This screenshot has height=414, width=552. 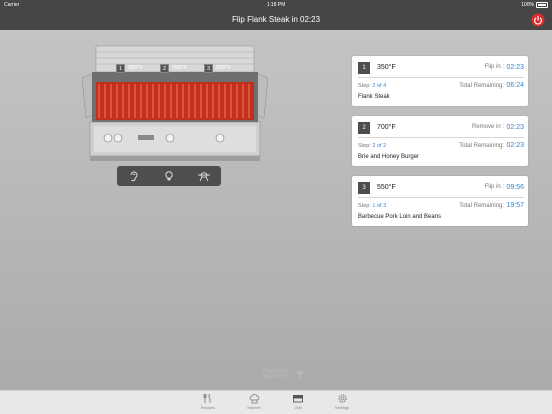 I want to click on zone-temperature: 550°F, so click(x=386, y=187).